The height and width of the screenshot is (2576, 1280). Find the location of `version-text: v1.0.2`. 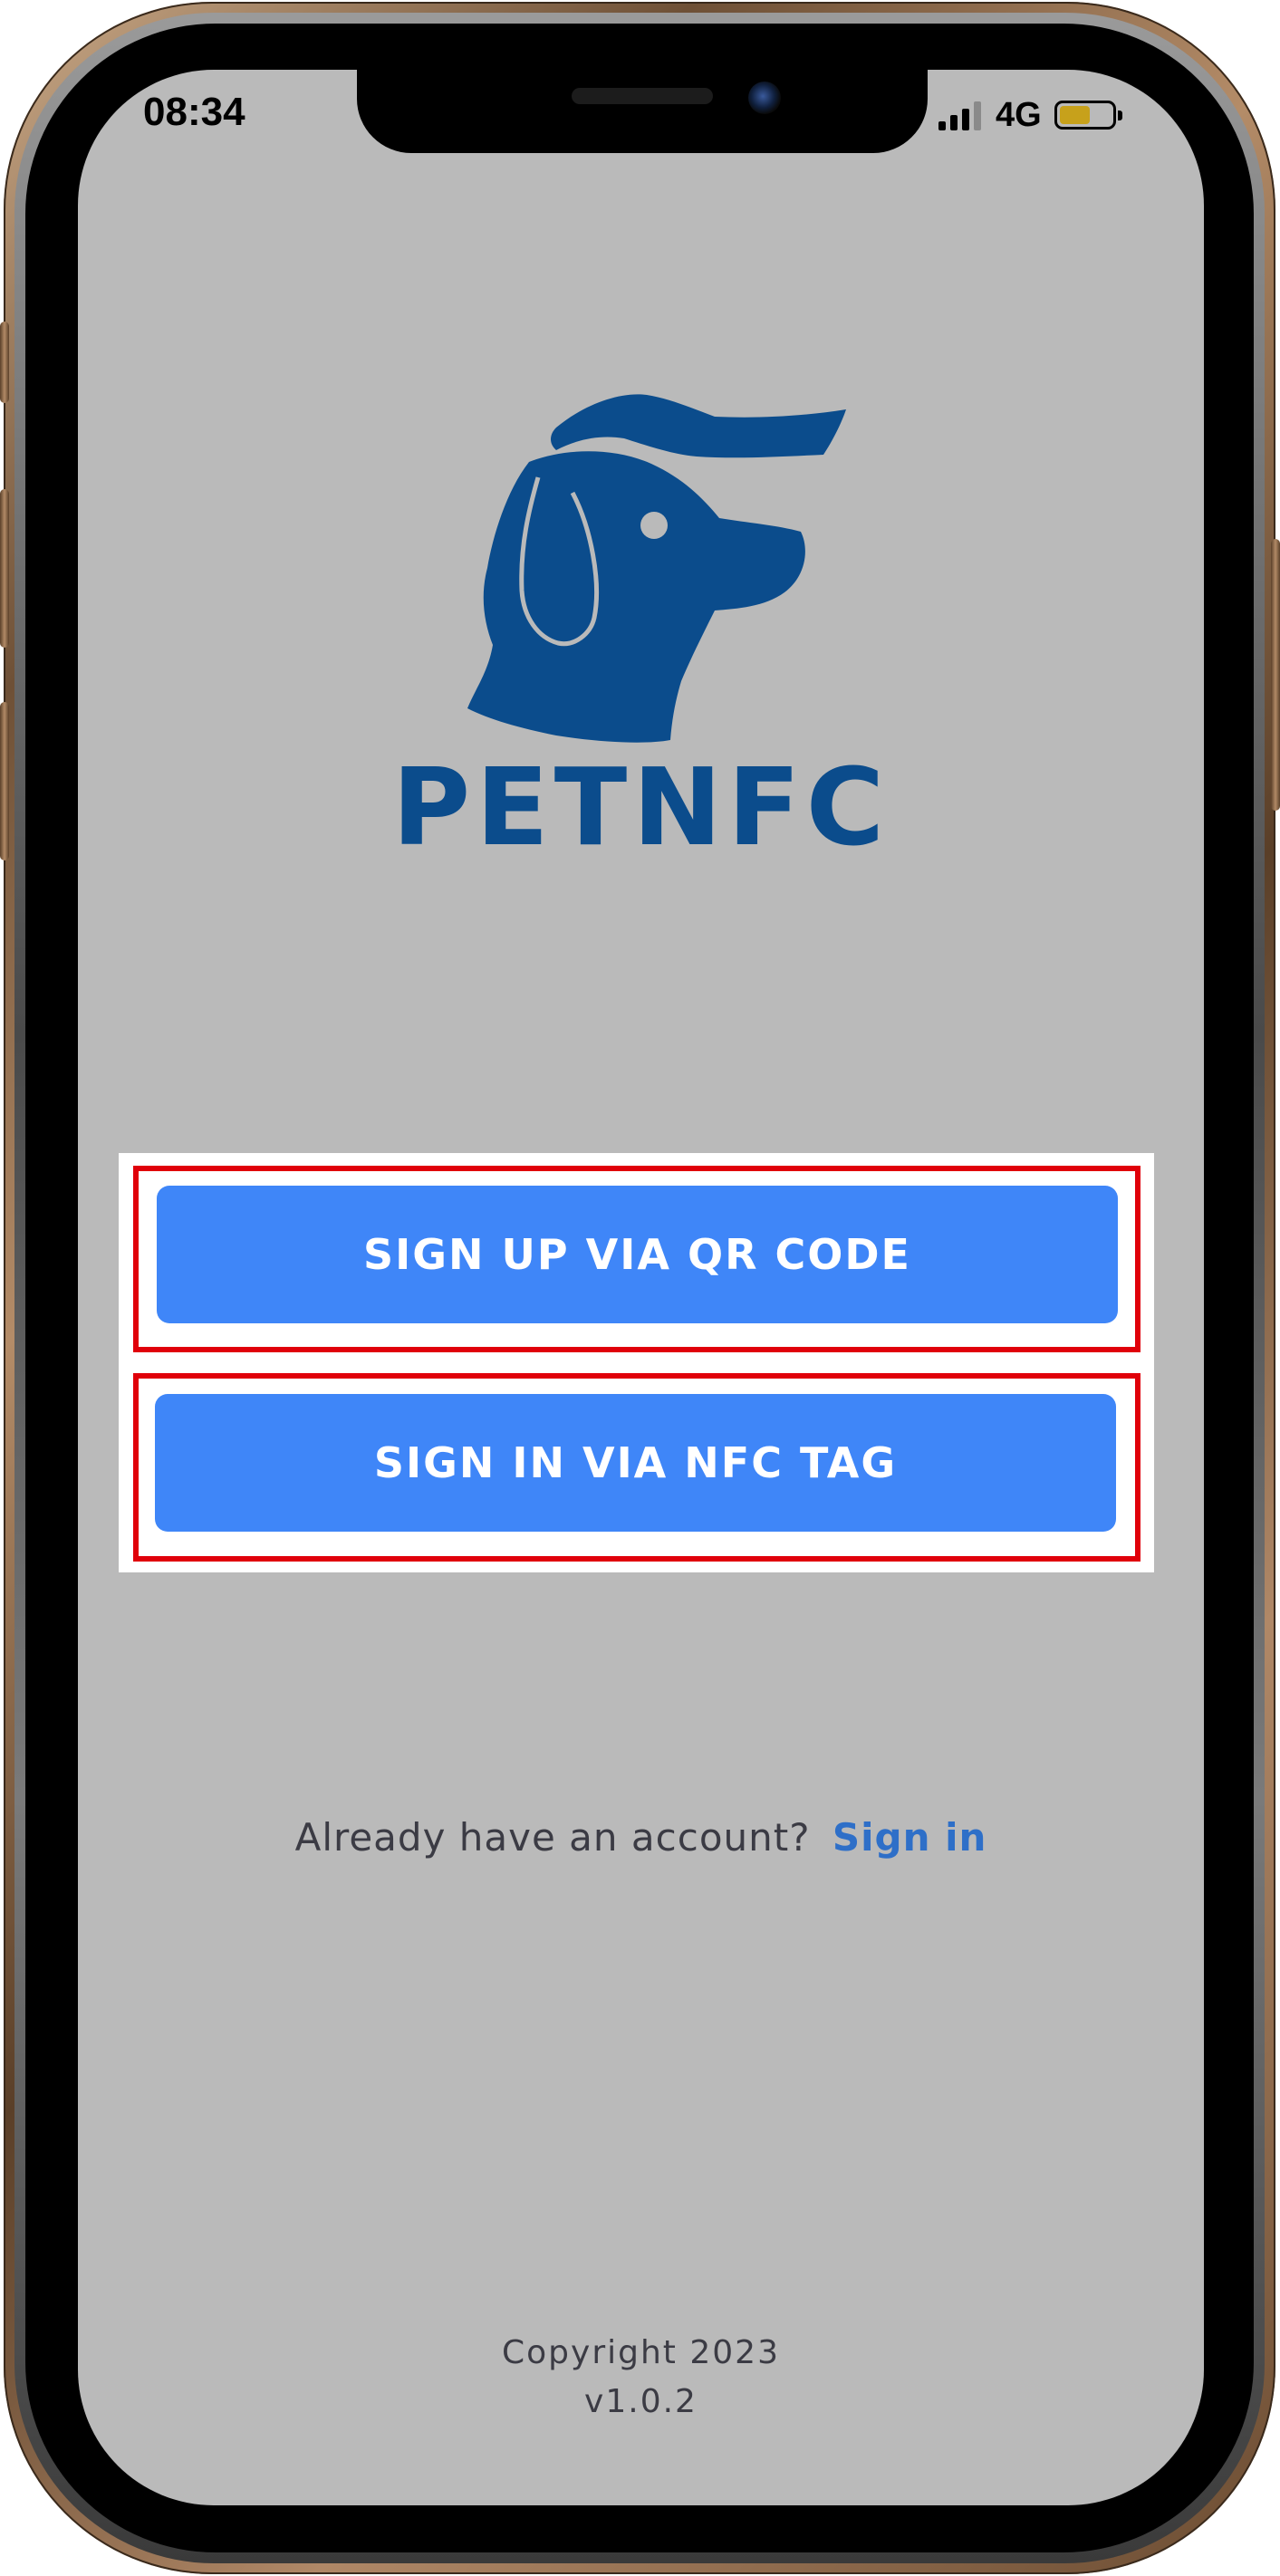

version-text: v1.0.2 is located at coordinates (641, 2401).